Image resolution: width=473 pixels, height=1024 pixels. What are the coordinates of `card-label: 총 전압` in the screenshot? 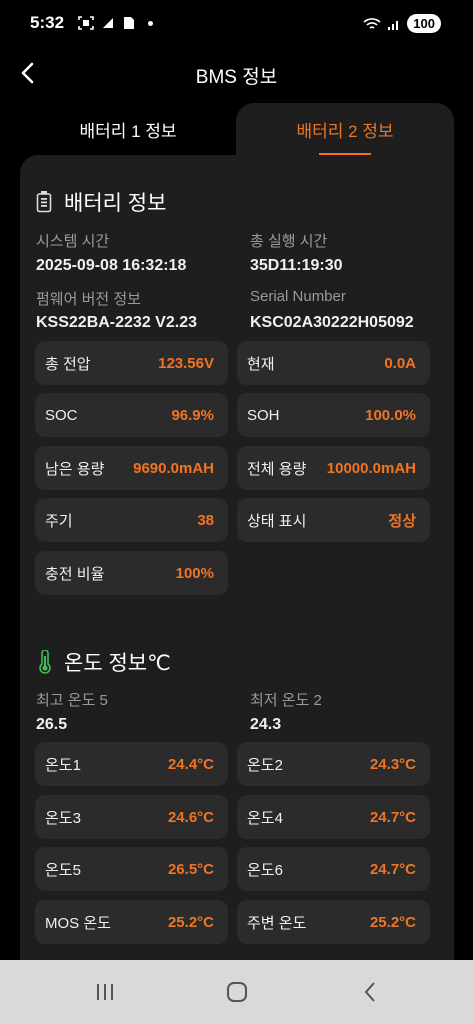 It's located at (68, 364).